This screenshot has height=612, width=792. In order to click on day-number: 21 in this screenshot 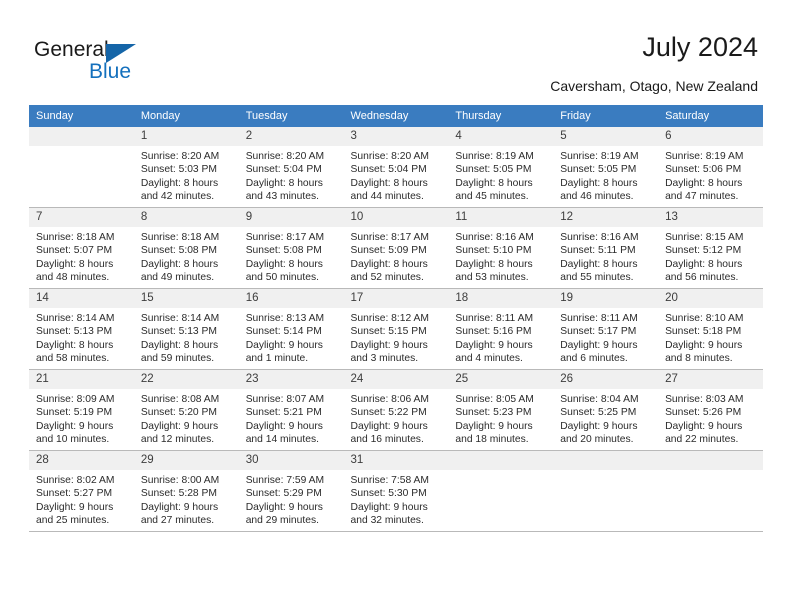, I will do `click(81, 379)`.